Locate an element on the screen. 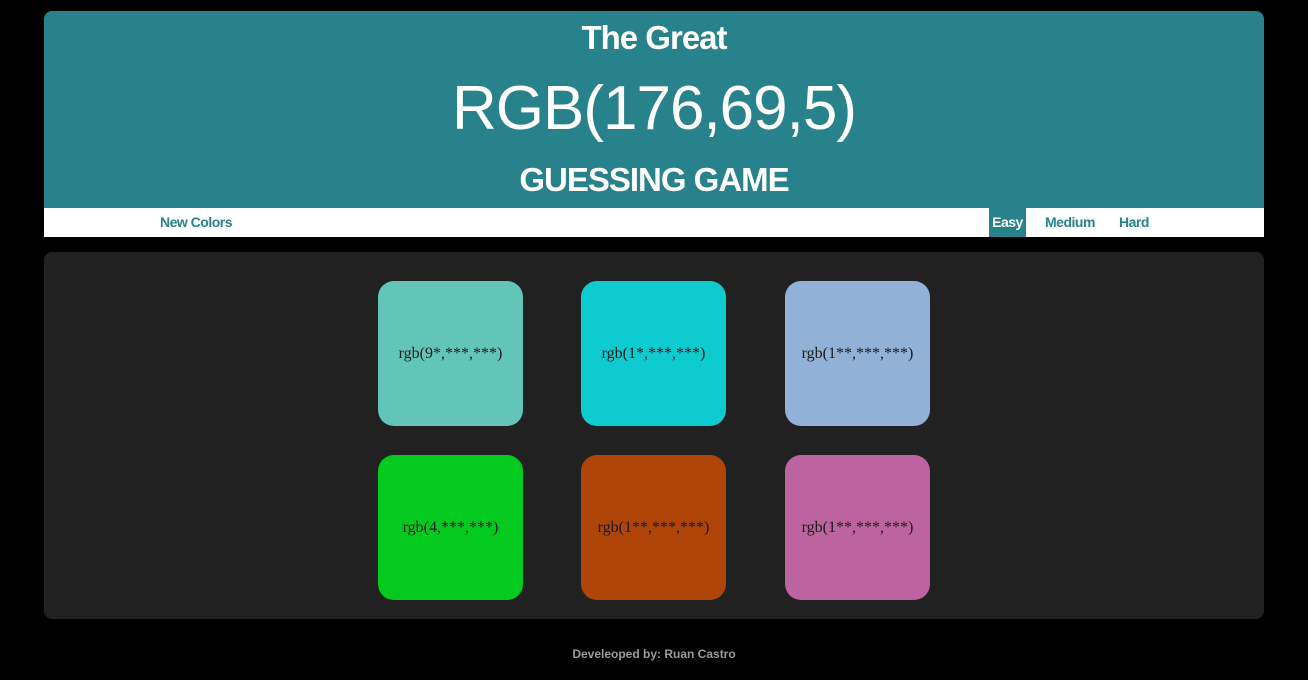  mode-medium-button: Medium is located at coordinates (1070, 222).